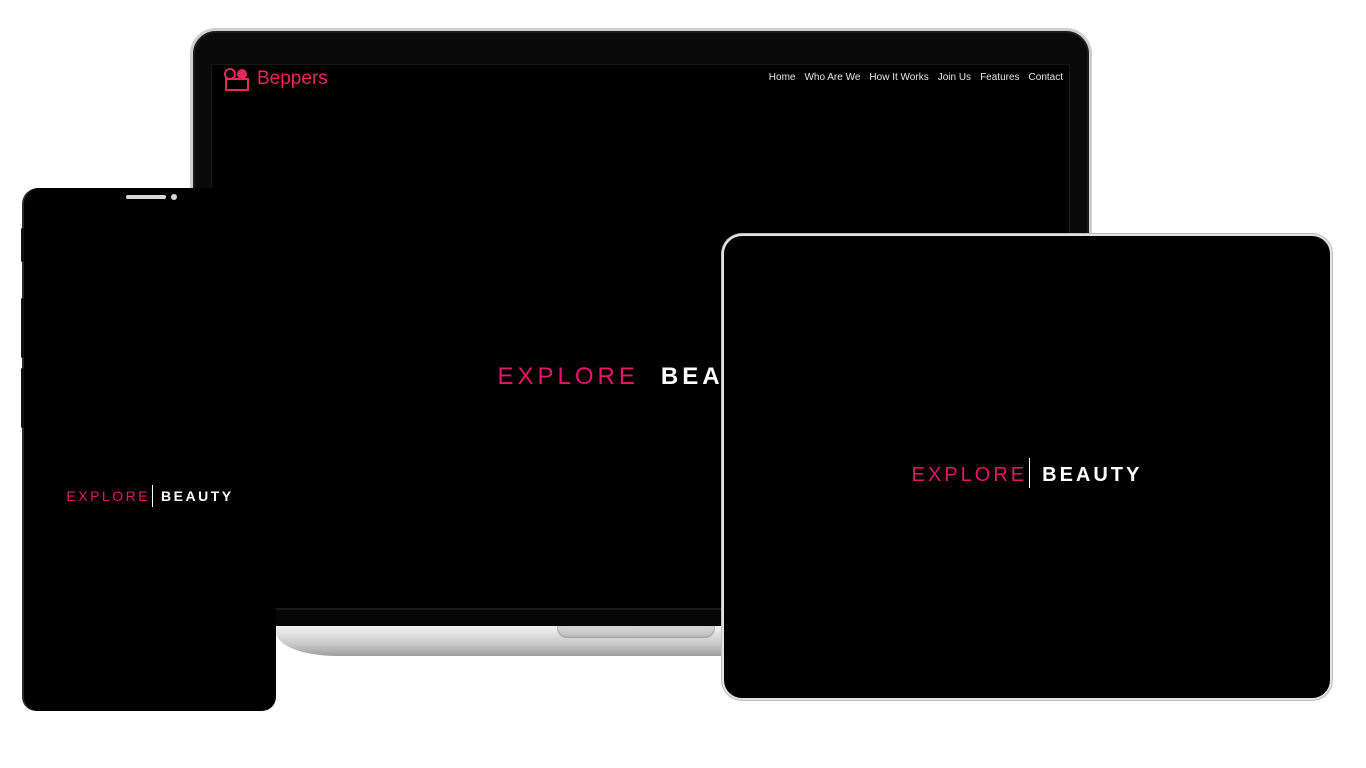 The image size is (1366, 768). I want to click on nav-how-it-works: How It Works, so click(898, 77).